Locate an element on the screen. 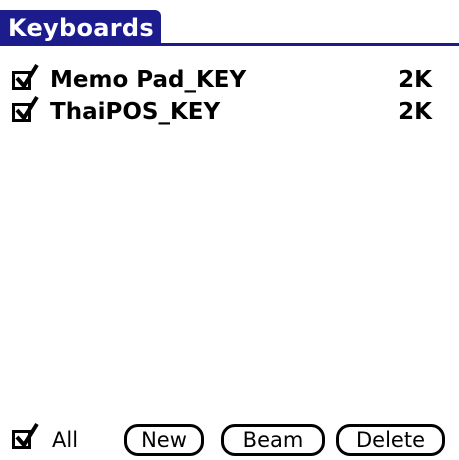 The width and height of the screenshot is (459, 460). thaipos-checkbox is located at coordinates (25, 108).